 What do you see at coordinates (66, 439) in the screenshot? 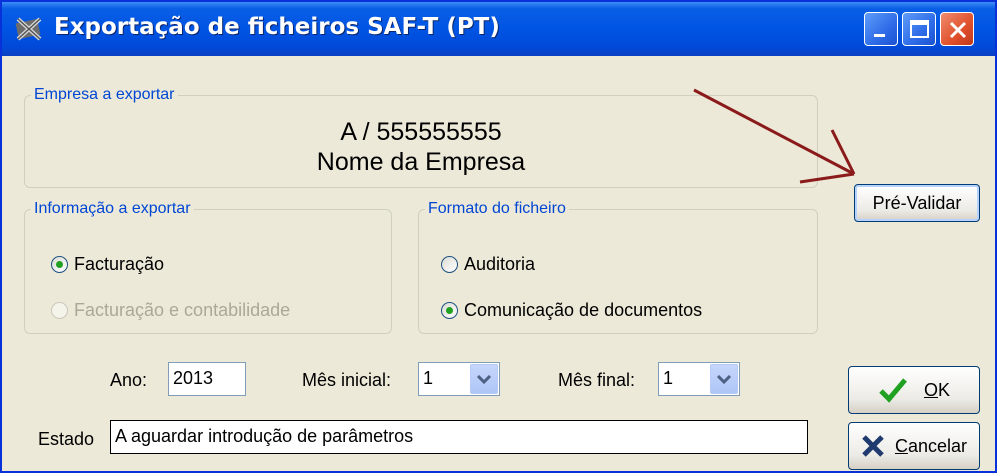
I see `status-label: Estado` at bounding box center [66, 439].